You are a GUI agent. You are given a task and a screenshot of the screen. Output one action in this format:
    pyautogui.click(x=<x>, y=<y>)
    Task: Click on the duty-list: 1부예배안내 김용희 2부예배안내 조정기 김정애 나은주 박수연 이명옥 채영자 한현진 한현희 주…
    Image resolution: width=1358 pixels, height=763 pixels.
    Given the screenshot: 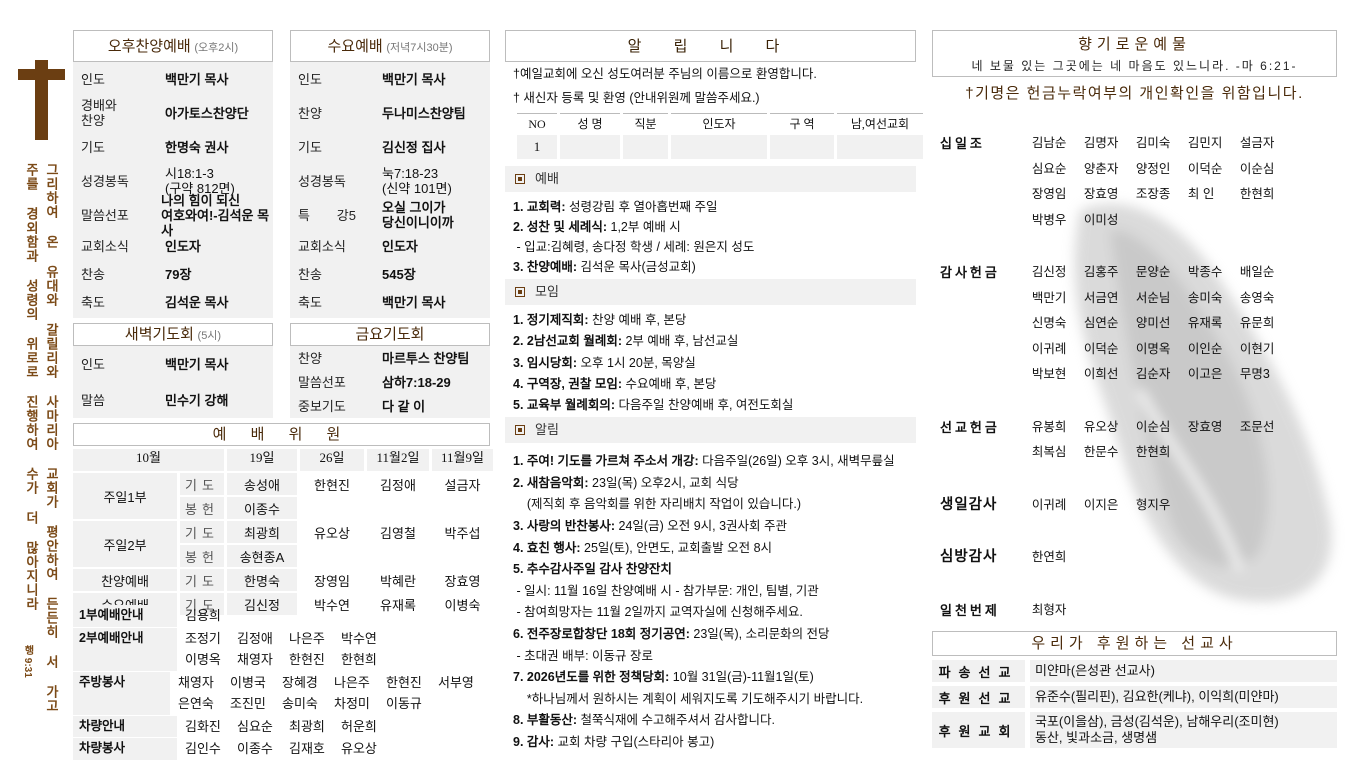 What is the action you would take?
    pyautogui.click(x=281, y=683)
    